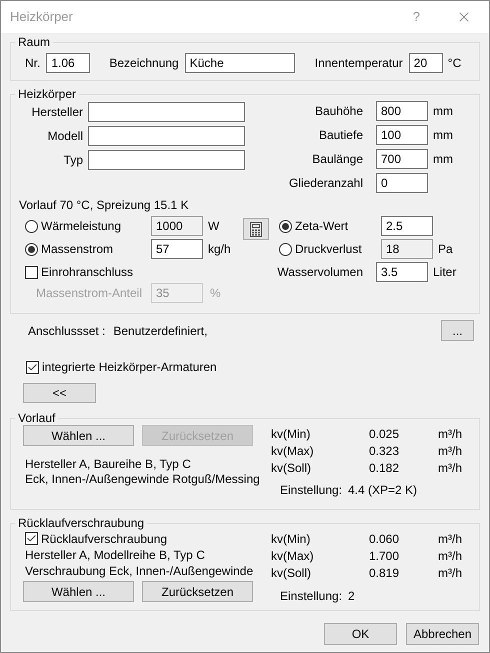 Image resolution: width=490 pixels, height=653 pixels. What do you see at coordinates (59, 393) in the screenshot?
I see `collapse-button: <<` at bounding box center [59, 393].